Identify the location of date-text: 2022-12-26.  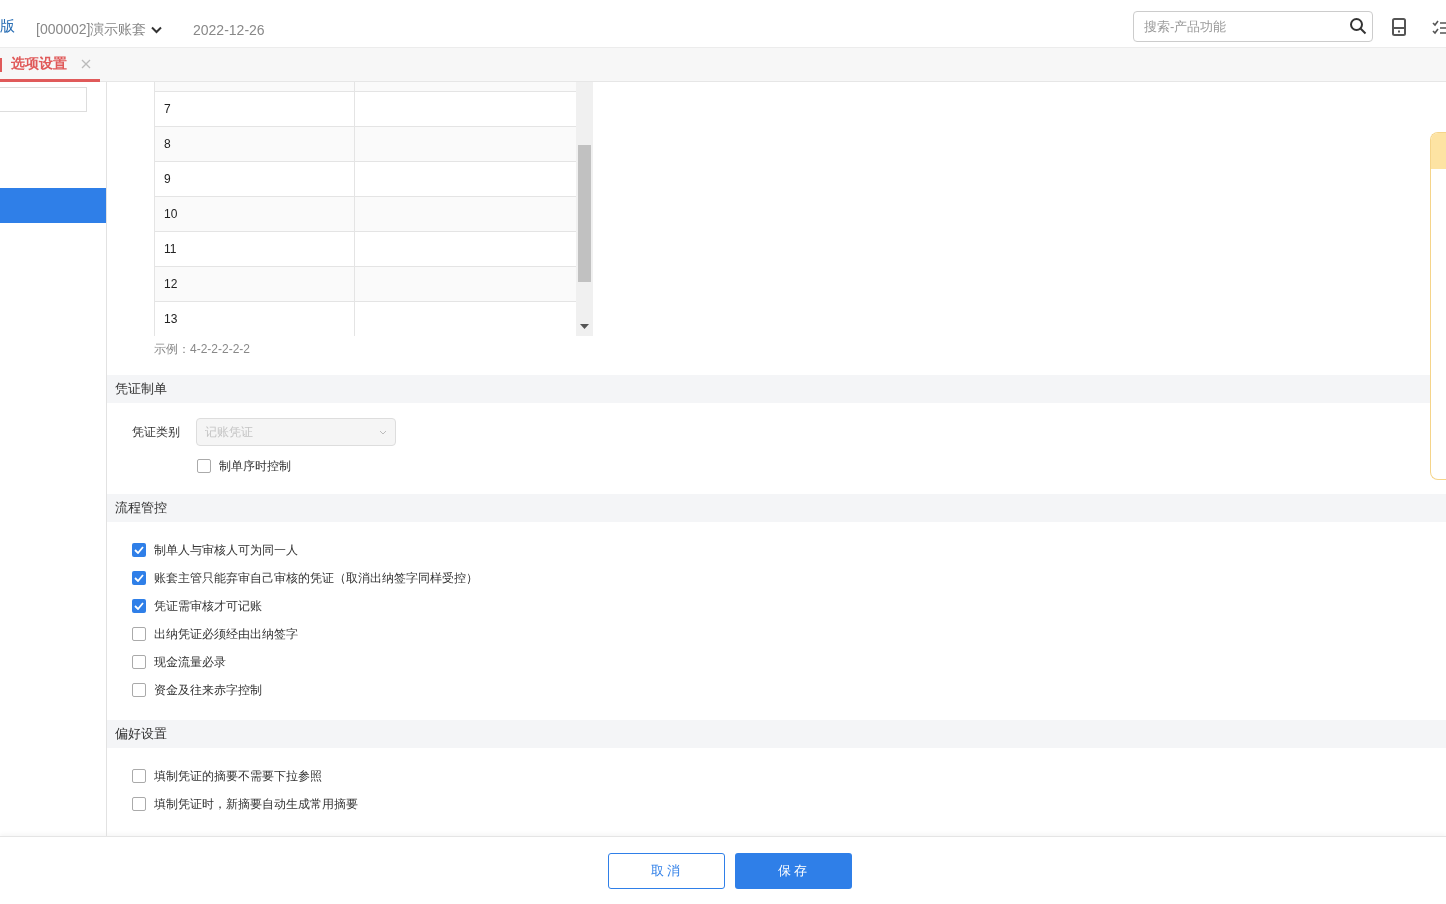
(229, 30).